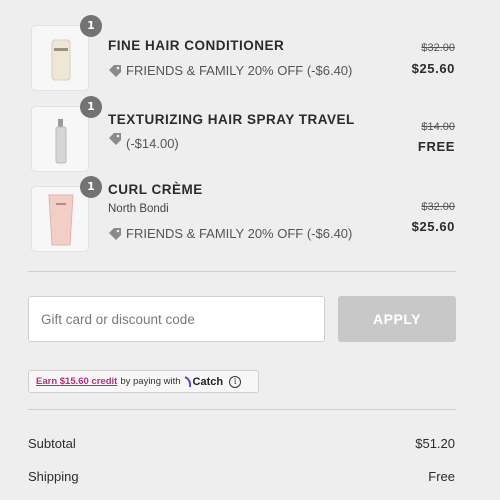 Image resolution: width=500 pixels, height=500 pixels. I want to click on subtotal-label: Subtotal, so click(52, 443).